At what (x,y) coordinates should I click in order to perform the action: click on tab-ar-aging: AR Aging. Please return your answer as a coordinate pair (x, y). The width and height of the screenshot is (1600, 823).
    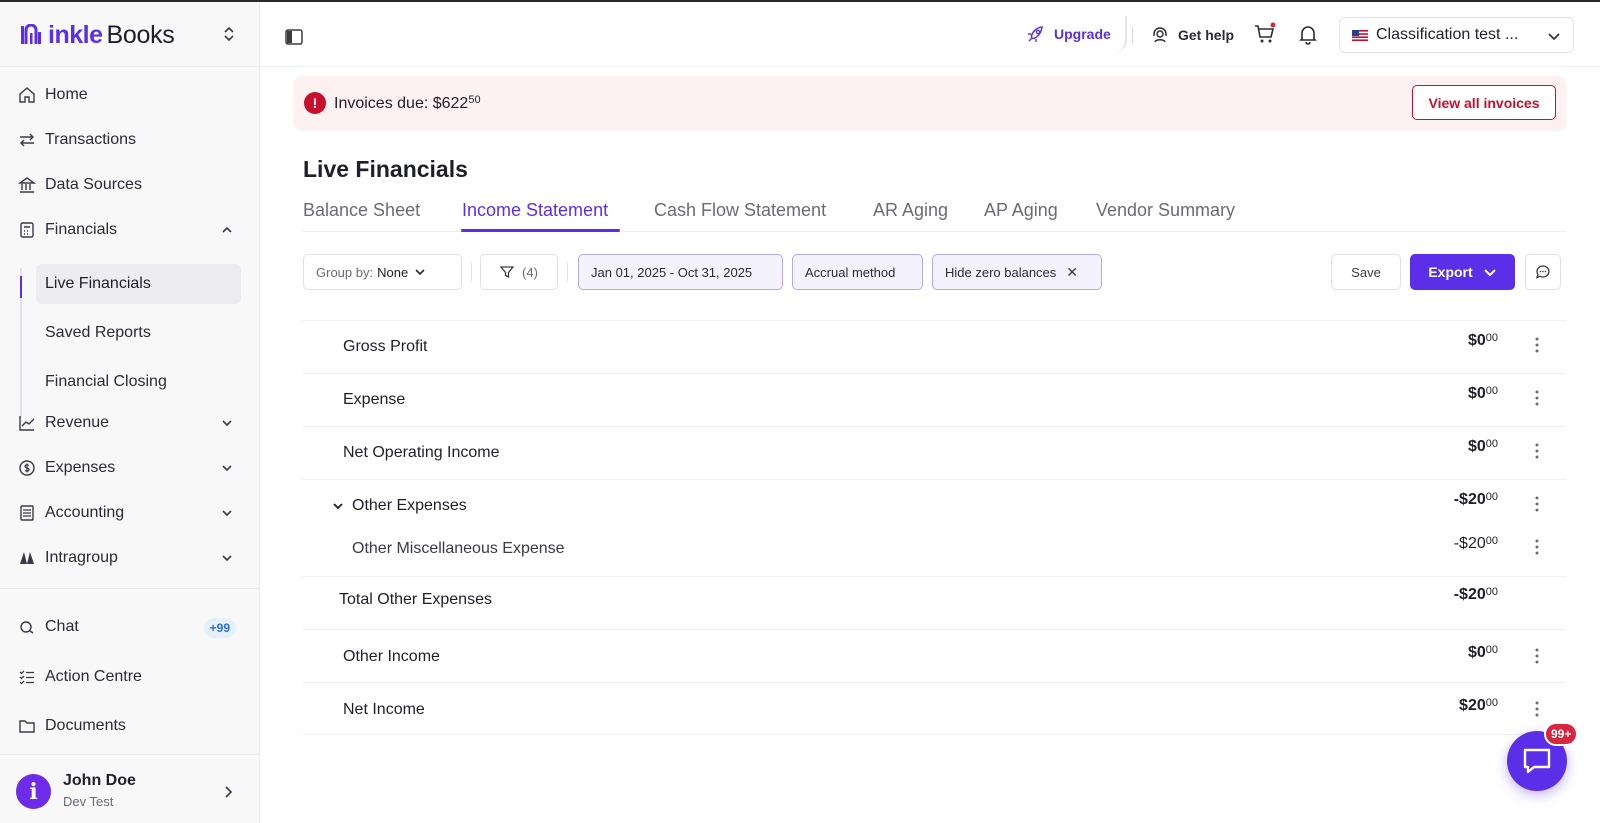
    Looking at the image, I should click on (910, 210).